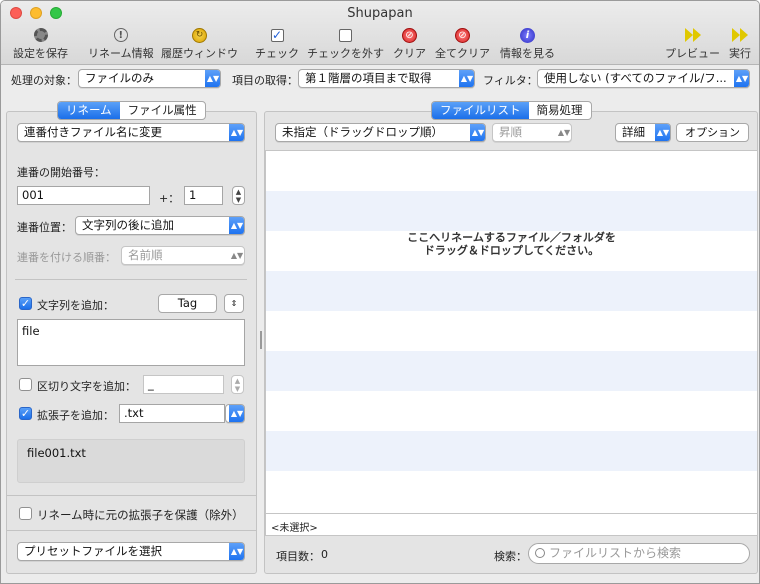  What do you see at coordinates (75, 305) in the screenshot?
I see `add-string-label: 文字列を追加：` at bounding box center [75, 305].